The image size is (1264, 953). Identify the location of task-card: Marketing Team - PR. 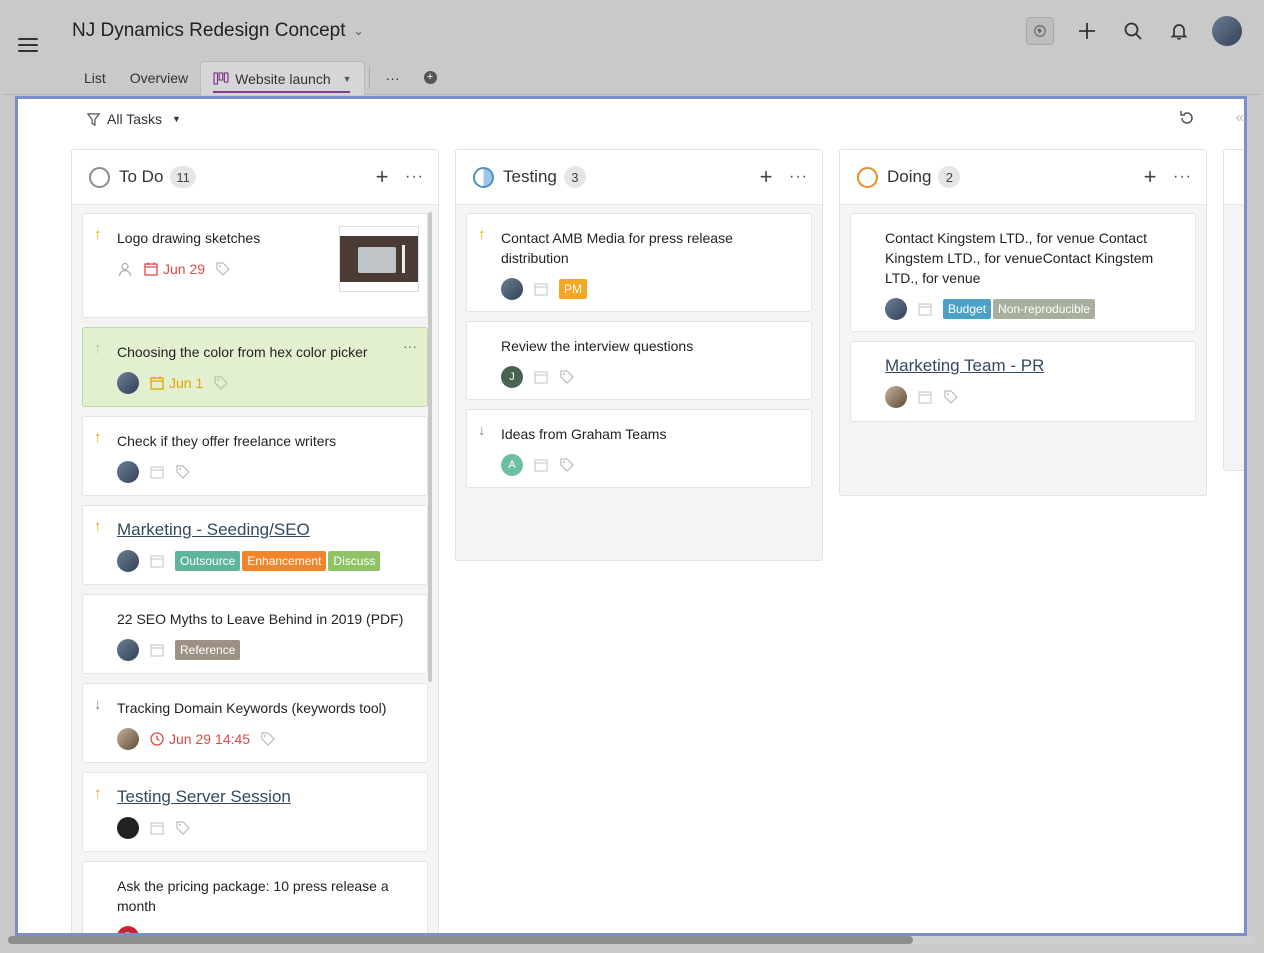
(1023, 381).